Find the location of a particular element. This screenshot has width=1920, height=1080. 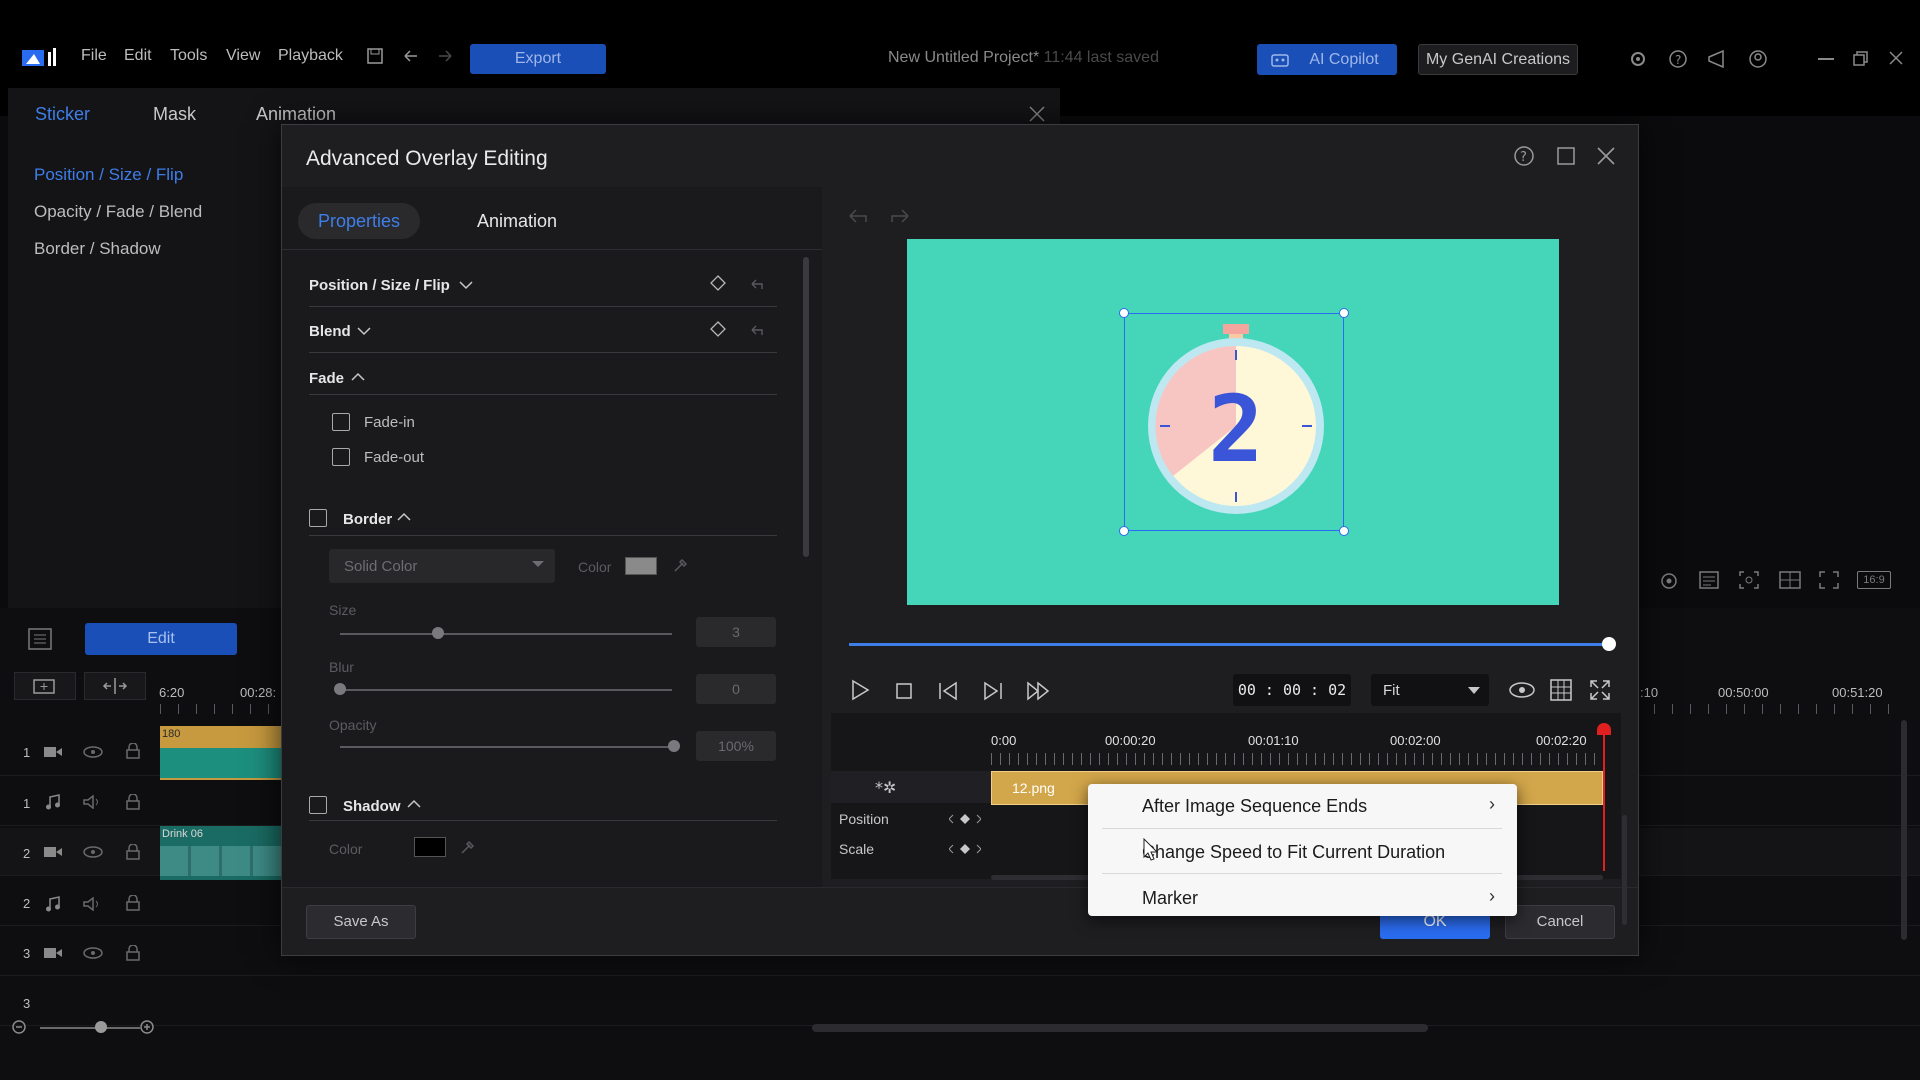

blur-slider is located at coordinates (506, 690).